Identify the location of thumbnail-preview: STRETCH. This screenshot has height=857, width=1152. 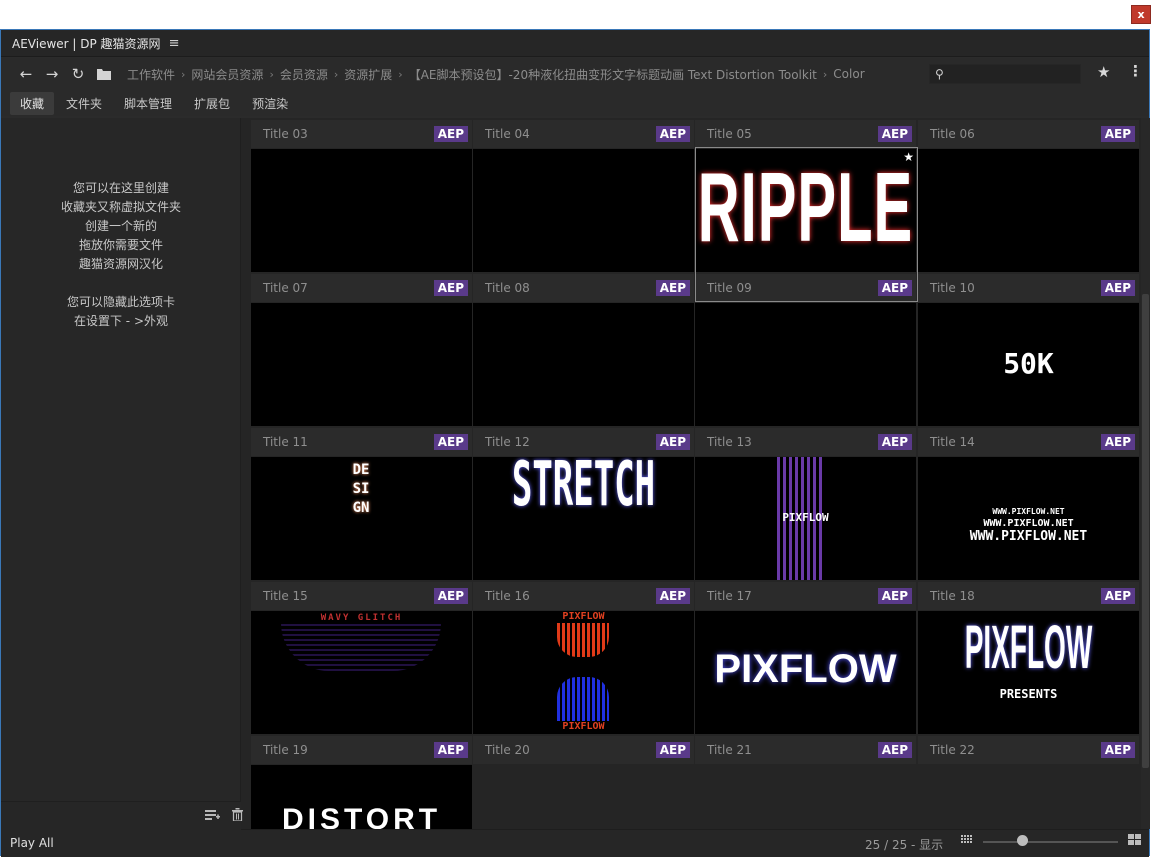
(583, 518).